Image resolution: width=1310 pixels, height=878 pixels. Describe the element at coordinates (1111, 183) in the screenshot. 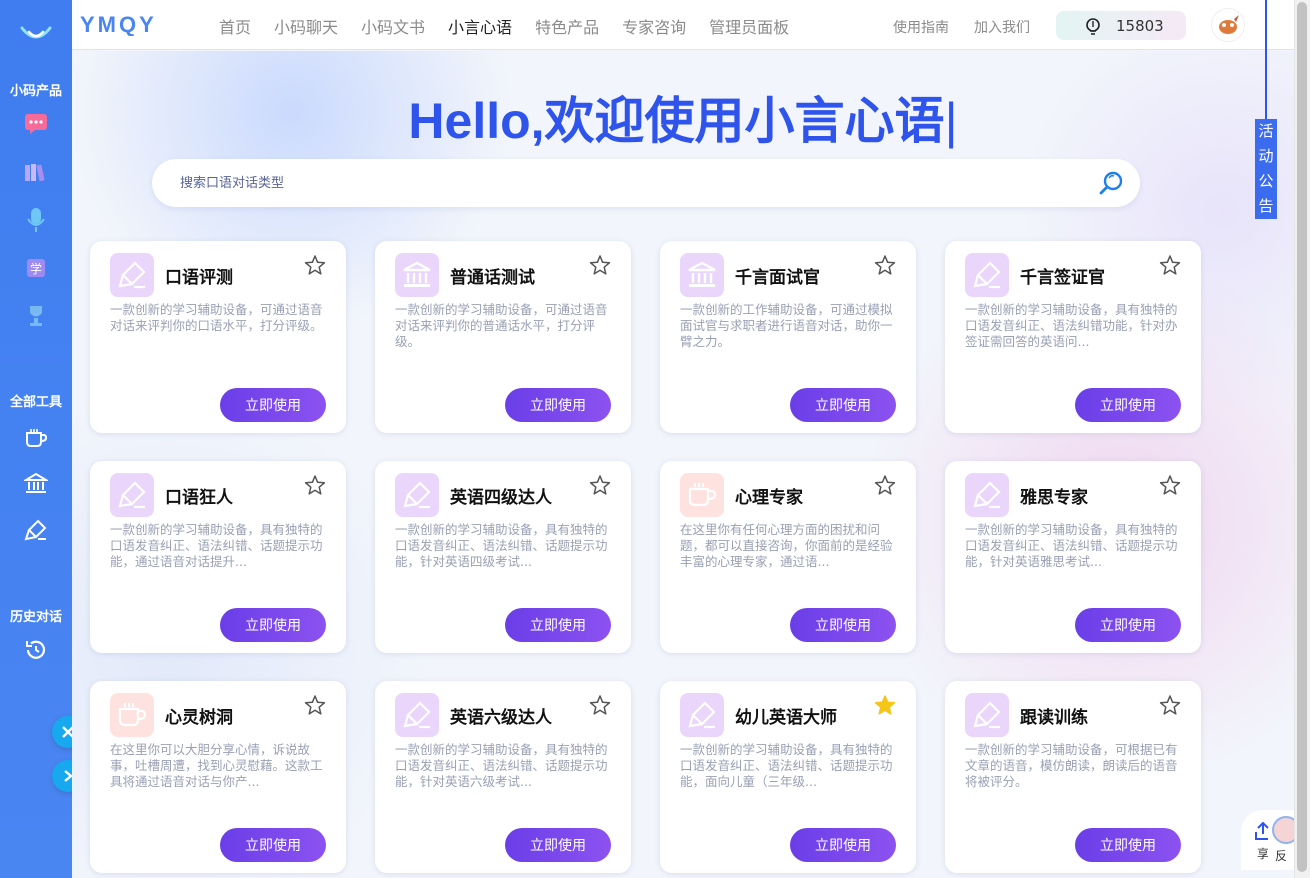

I see `search-icon` at that location.